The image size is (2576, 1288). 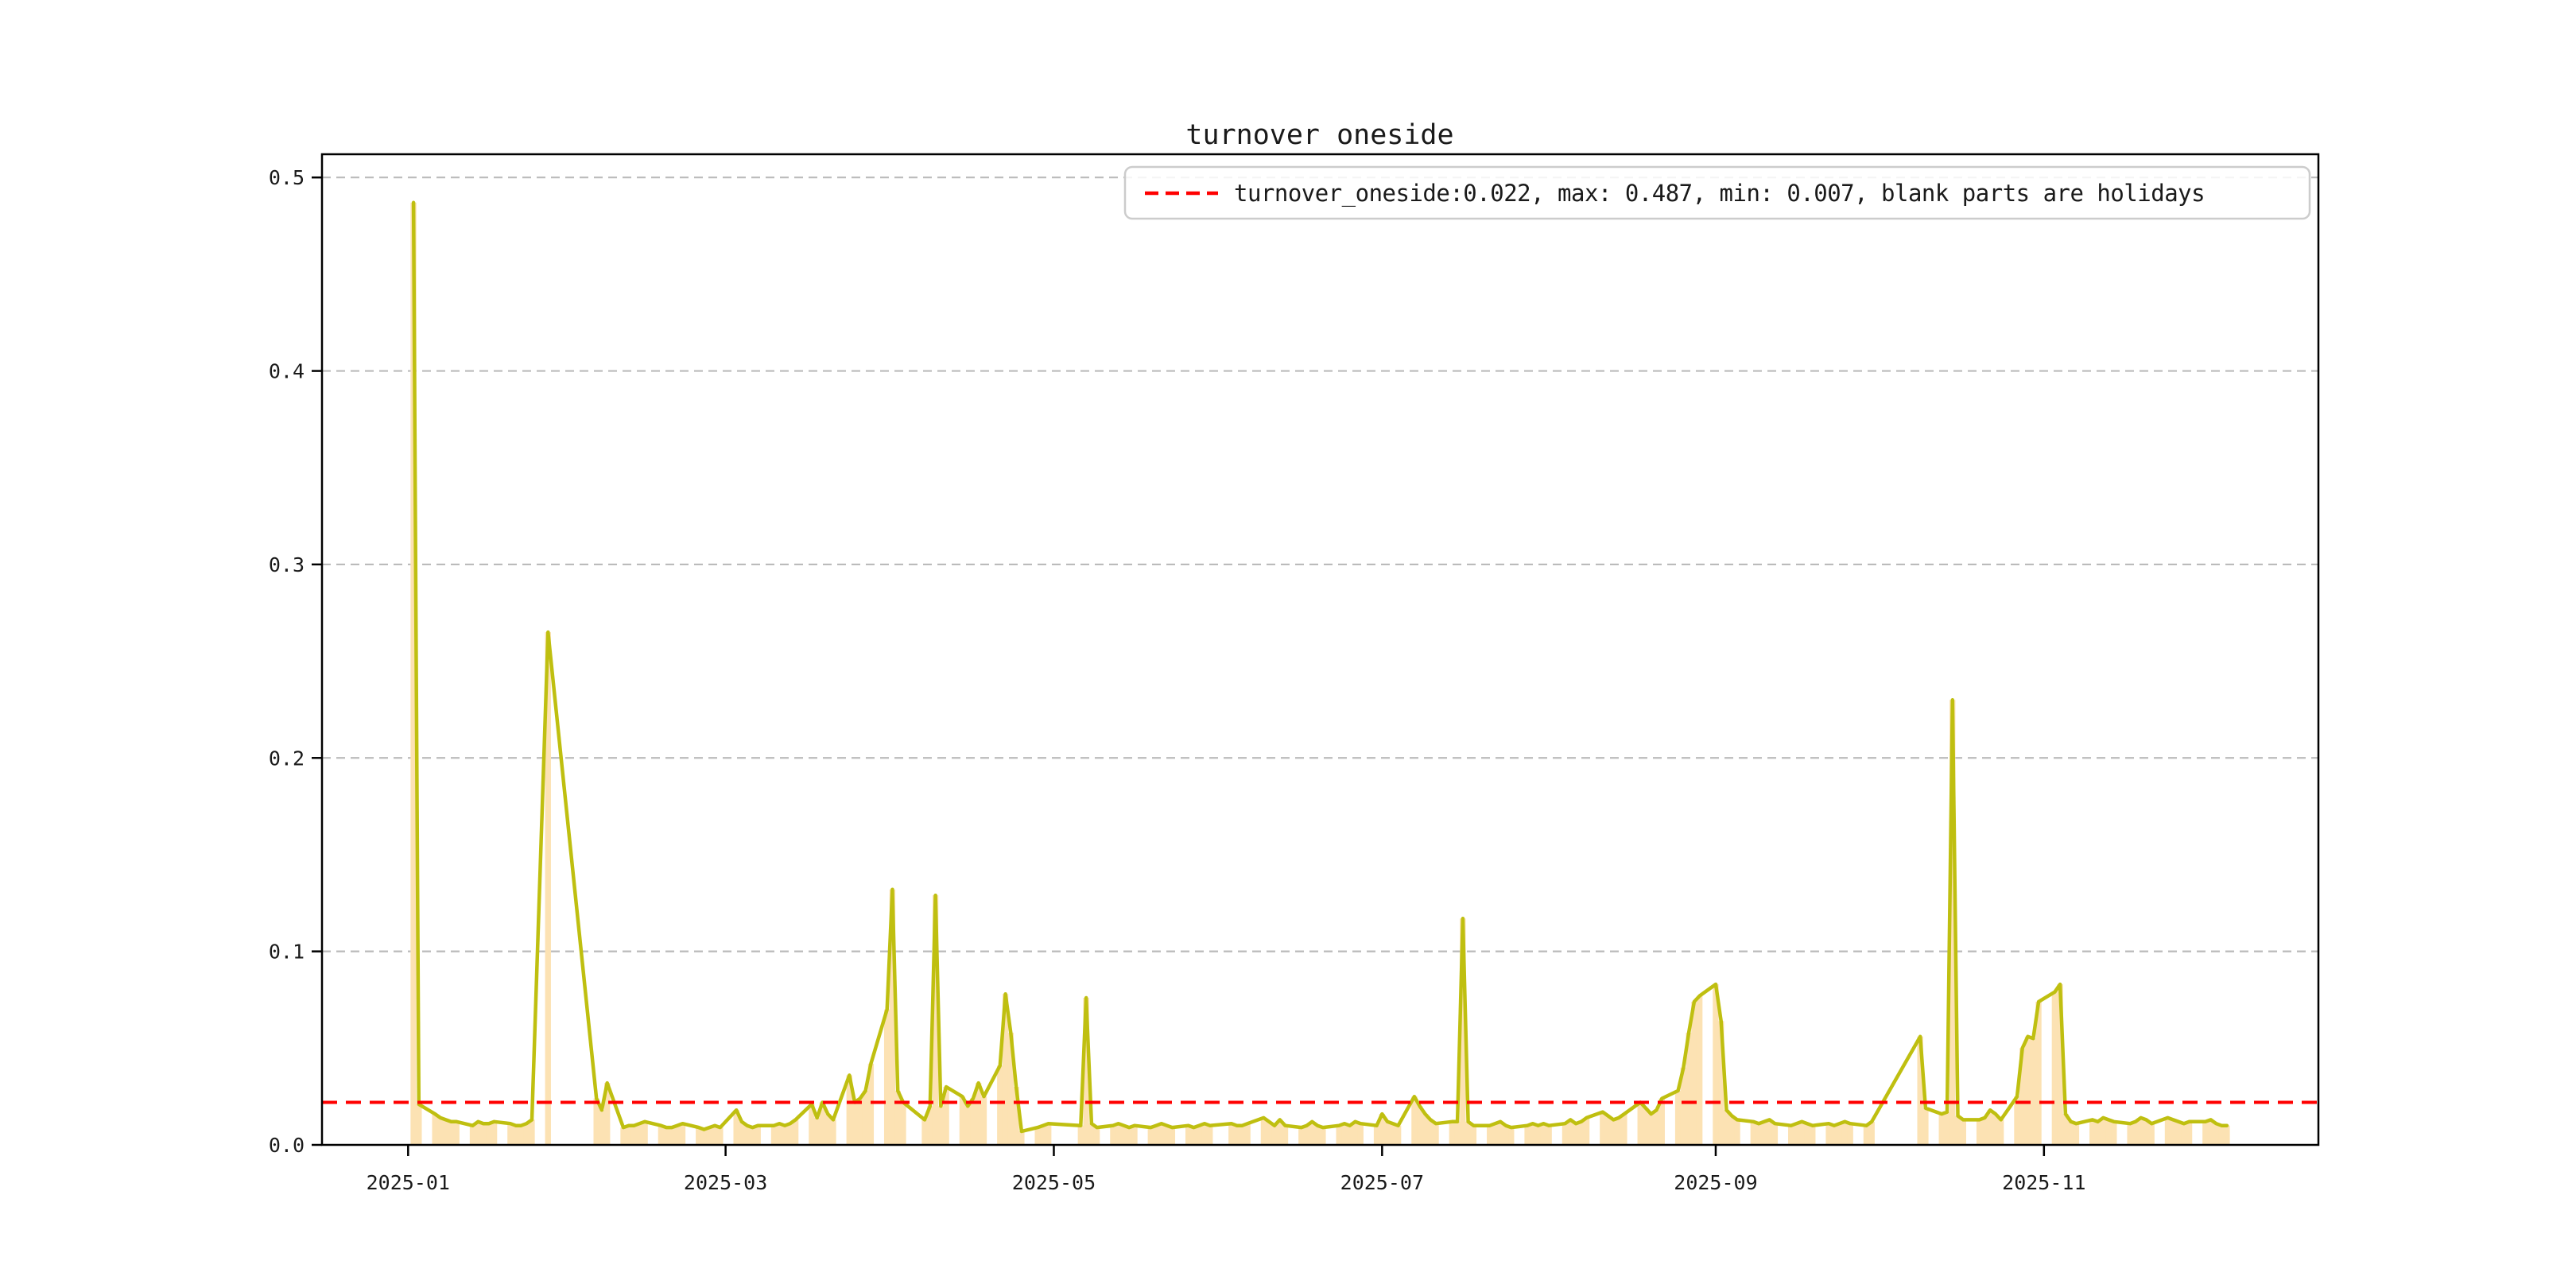 What do you see at coordinates (408, 1182) in the screenshot?
I see `x-tick-label: 2025-01` at bounding box center [408, 1182].